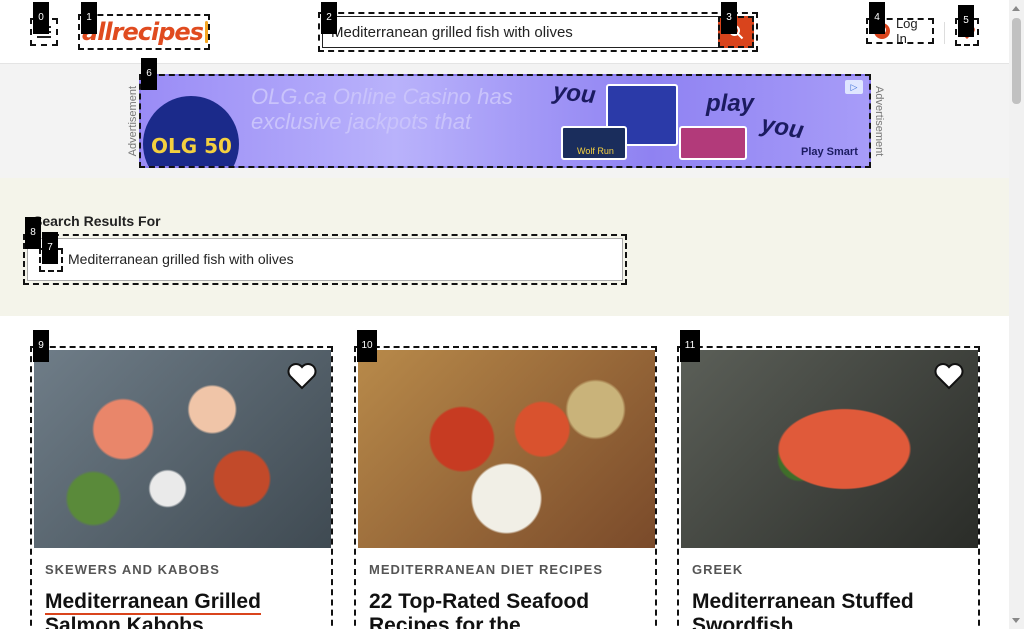 This screenshot has height=629, width=1024. Describe the element at coordinates (729, 18) in the screenshot. I see `element-badge: 3` at that location.